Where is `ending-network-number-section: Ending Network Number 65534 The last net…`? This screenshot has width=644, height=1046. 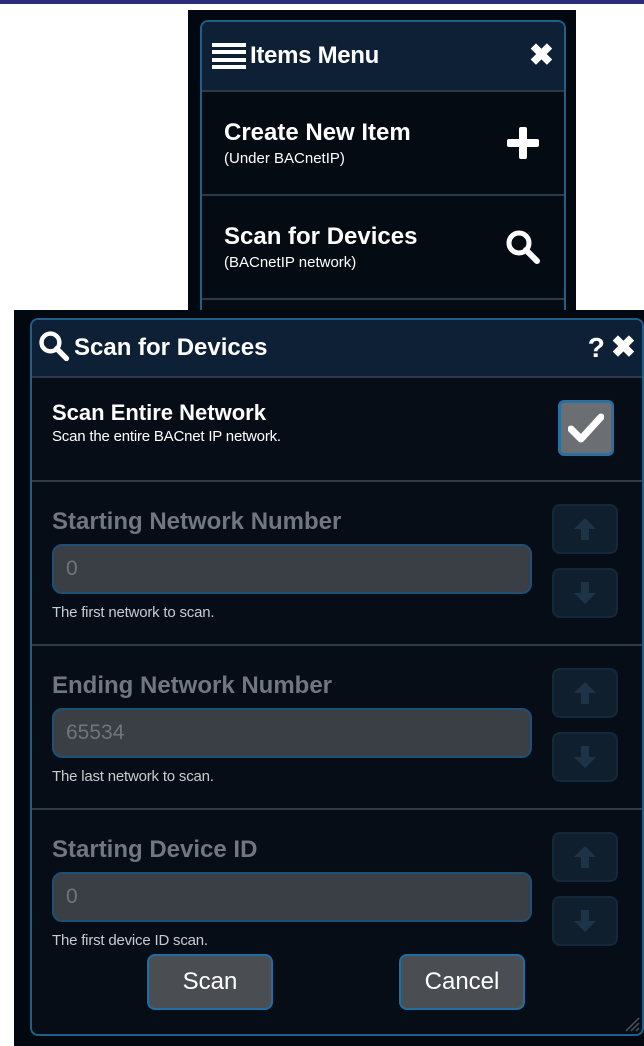
ending-network-number-section: Ending Network Number 65534 The last net… is located at coordinates (337, 728).